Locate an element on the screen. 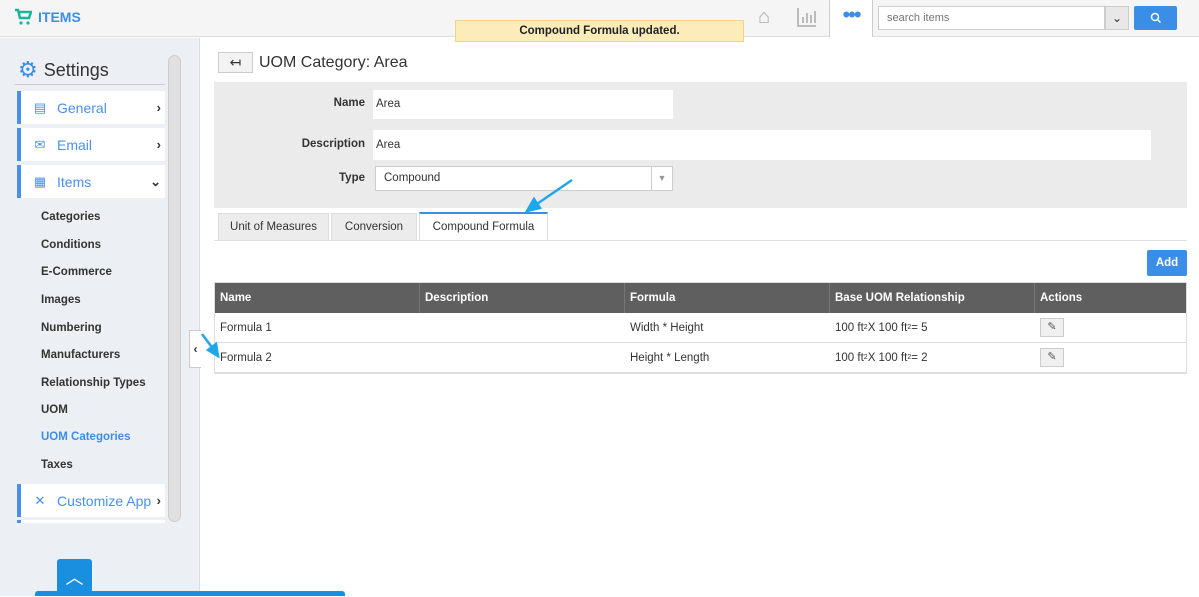  add-button: Add is located at coordinates (1167, 263).